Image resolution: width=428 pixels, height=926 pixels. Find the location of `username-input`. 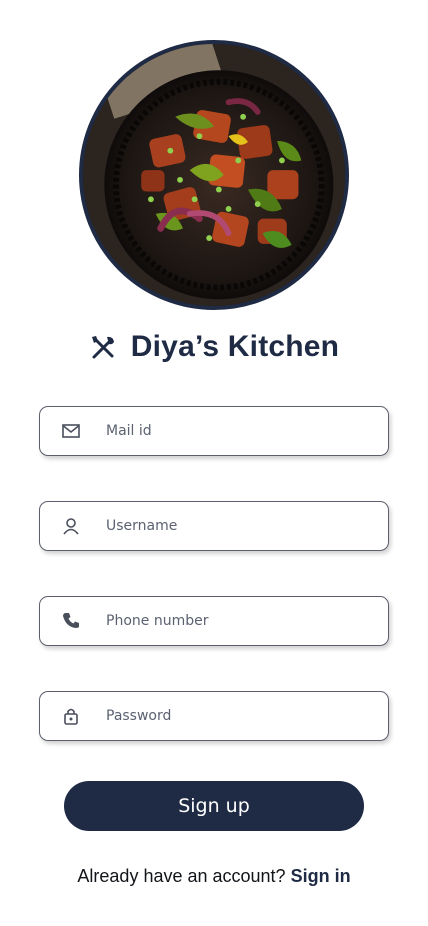

username-input is located at coordinates (236, 526).